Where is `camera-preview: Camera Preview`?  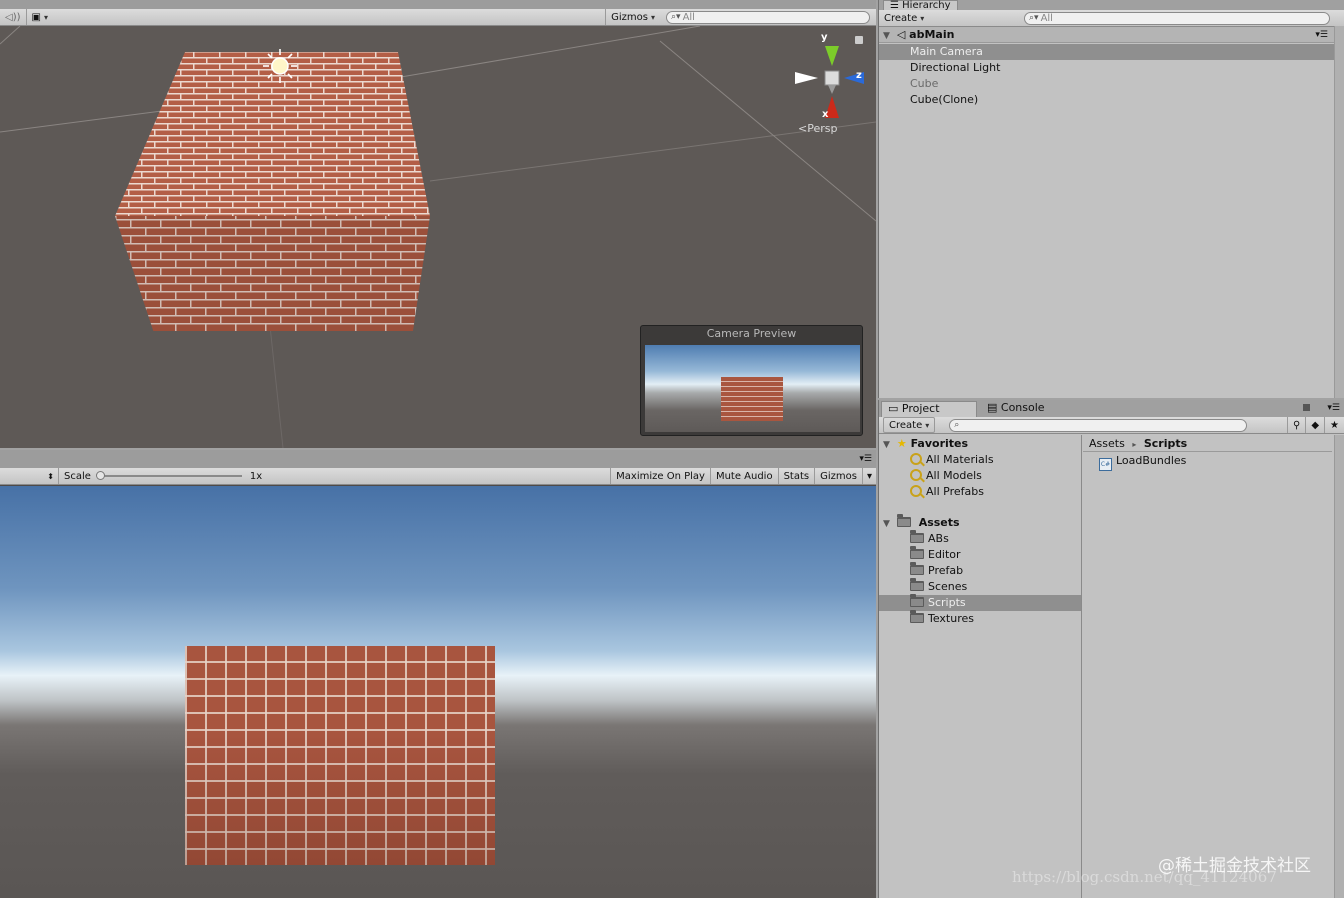 camera-preview: Camera Preview is located at coordinates (751, 380).